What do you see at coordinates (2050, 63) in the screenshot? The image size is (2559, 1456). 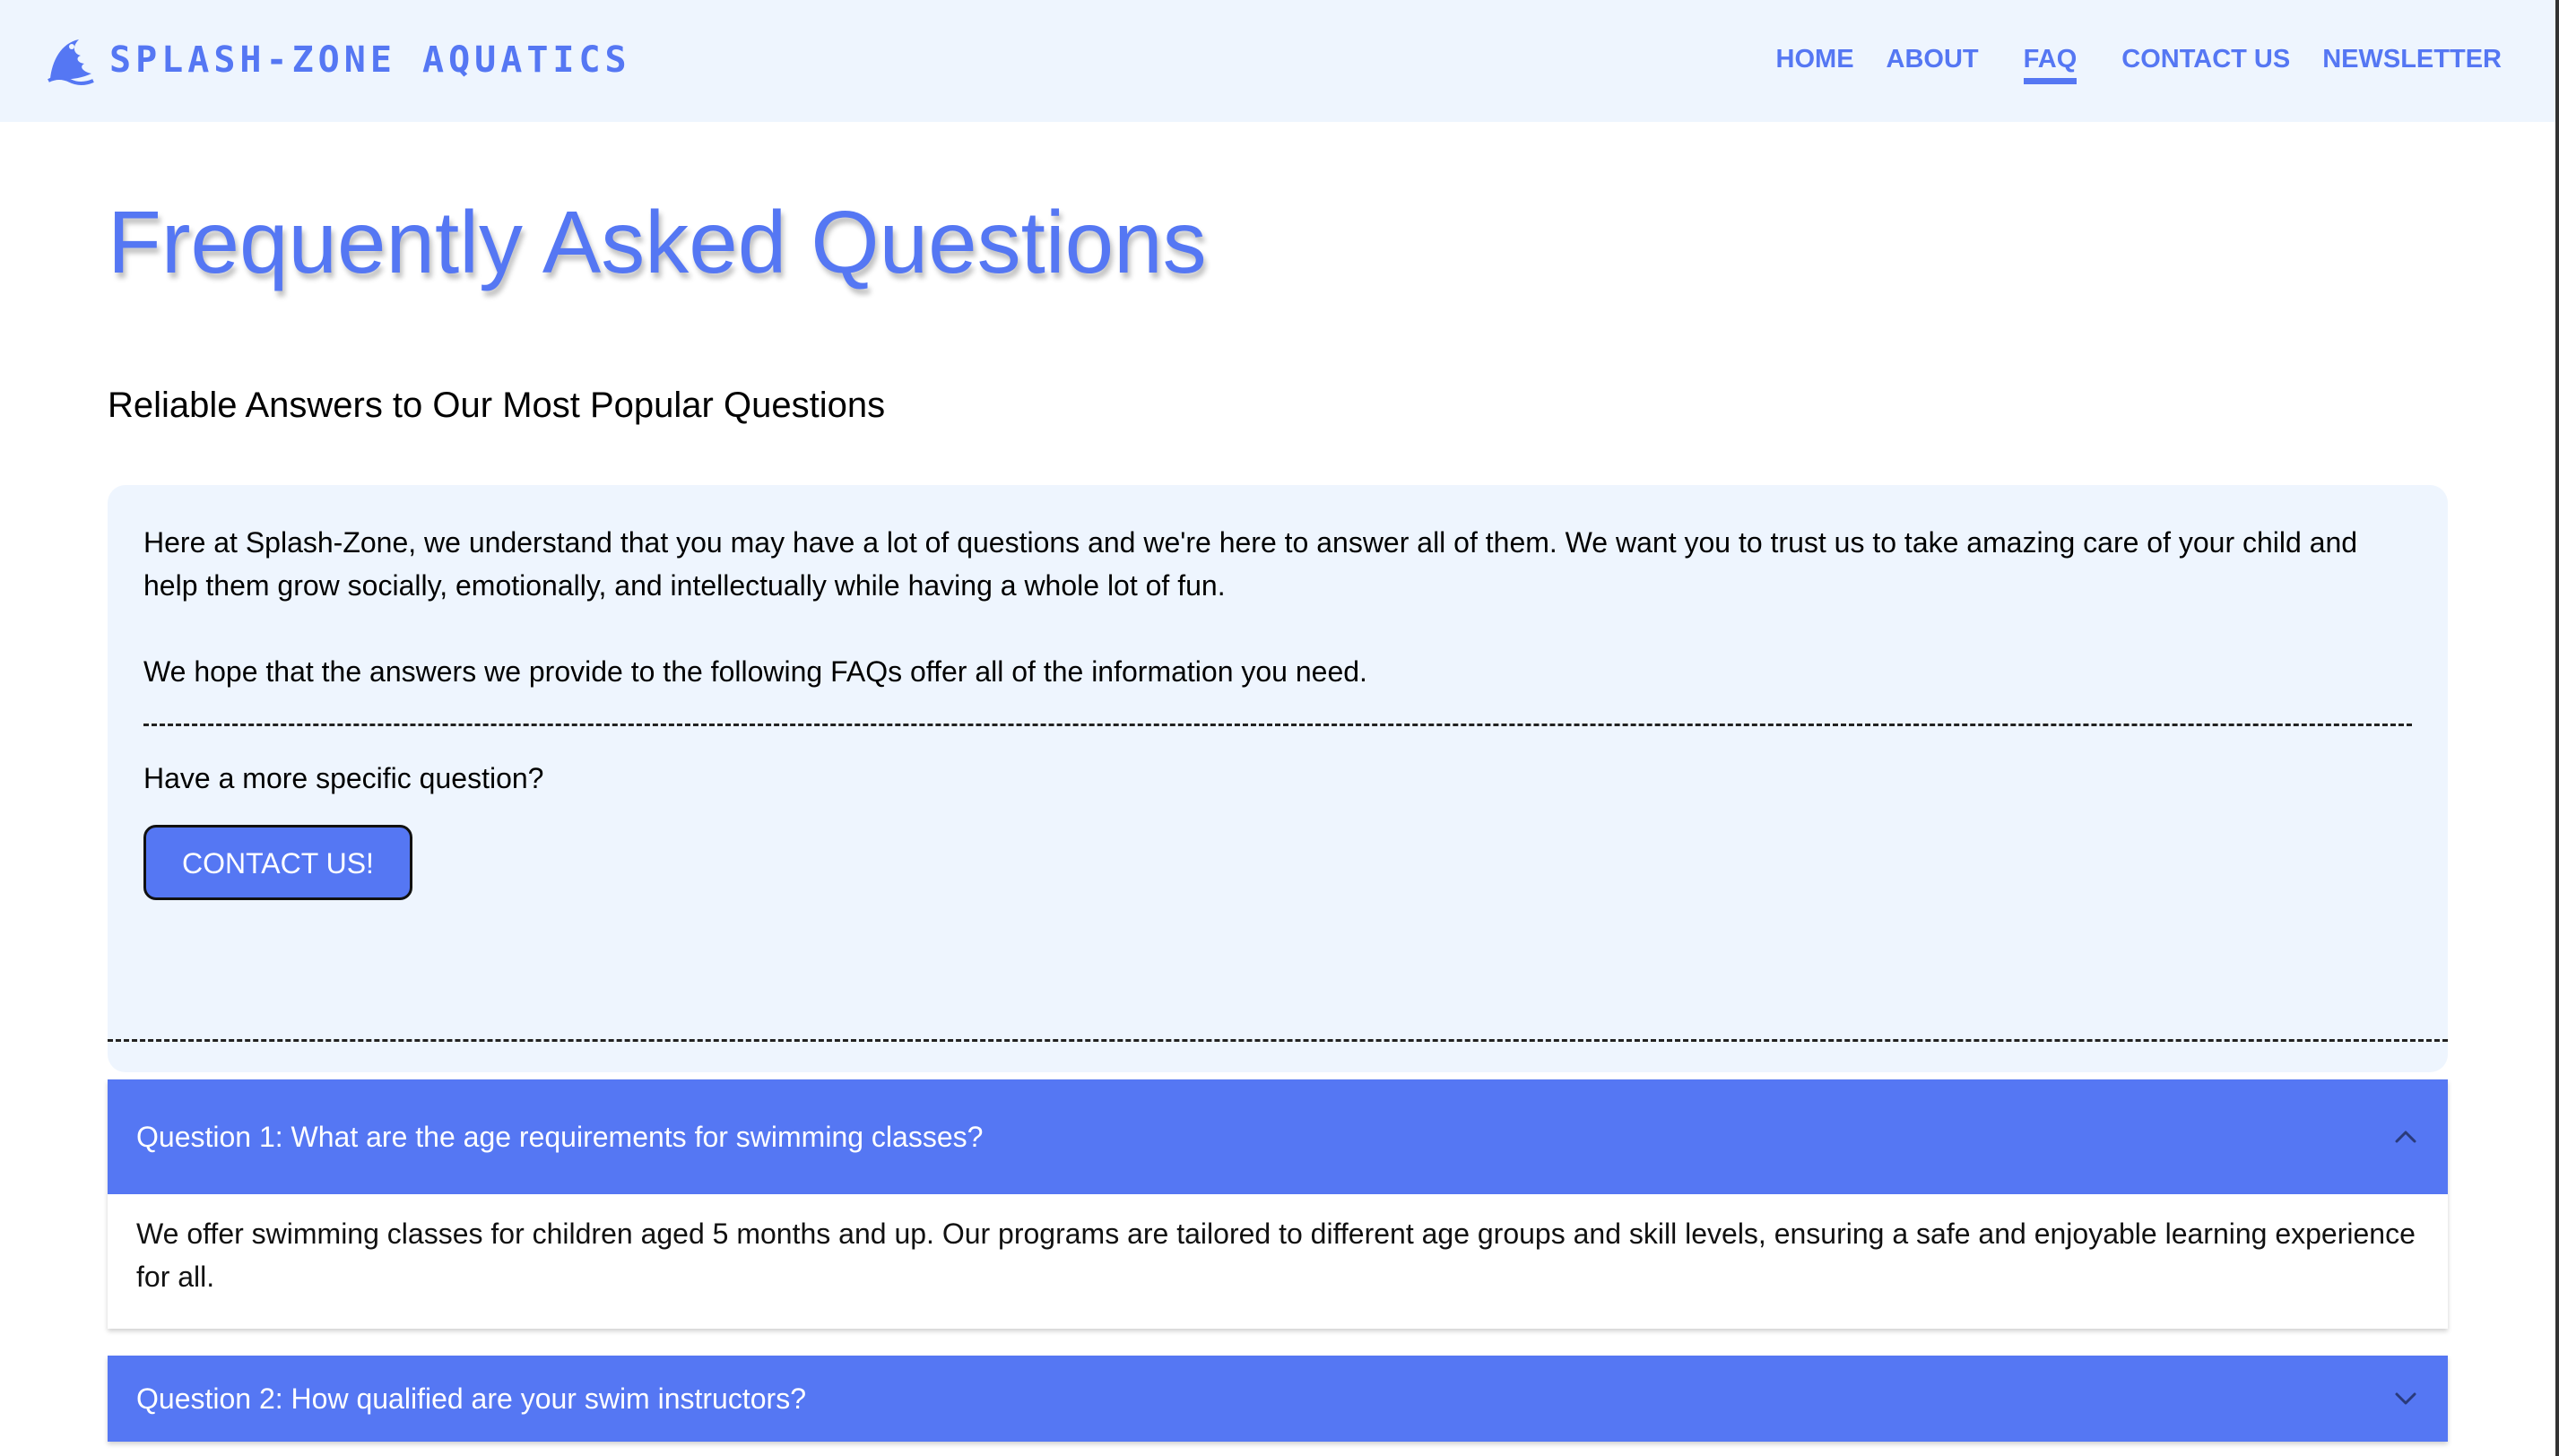 I see `nav-faq: FAQ` at bounding box center [2050, 63].